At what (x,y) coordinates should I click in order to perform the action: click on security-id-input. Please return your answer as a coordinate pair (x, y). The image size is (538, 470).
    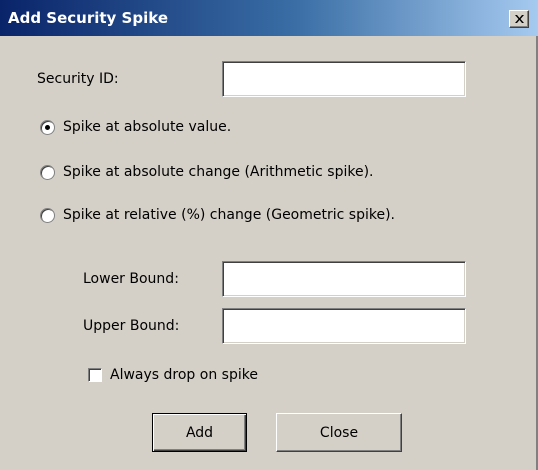
    Looking at the image, I should click on (344, 79).